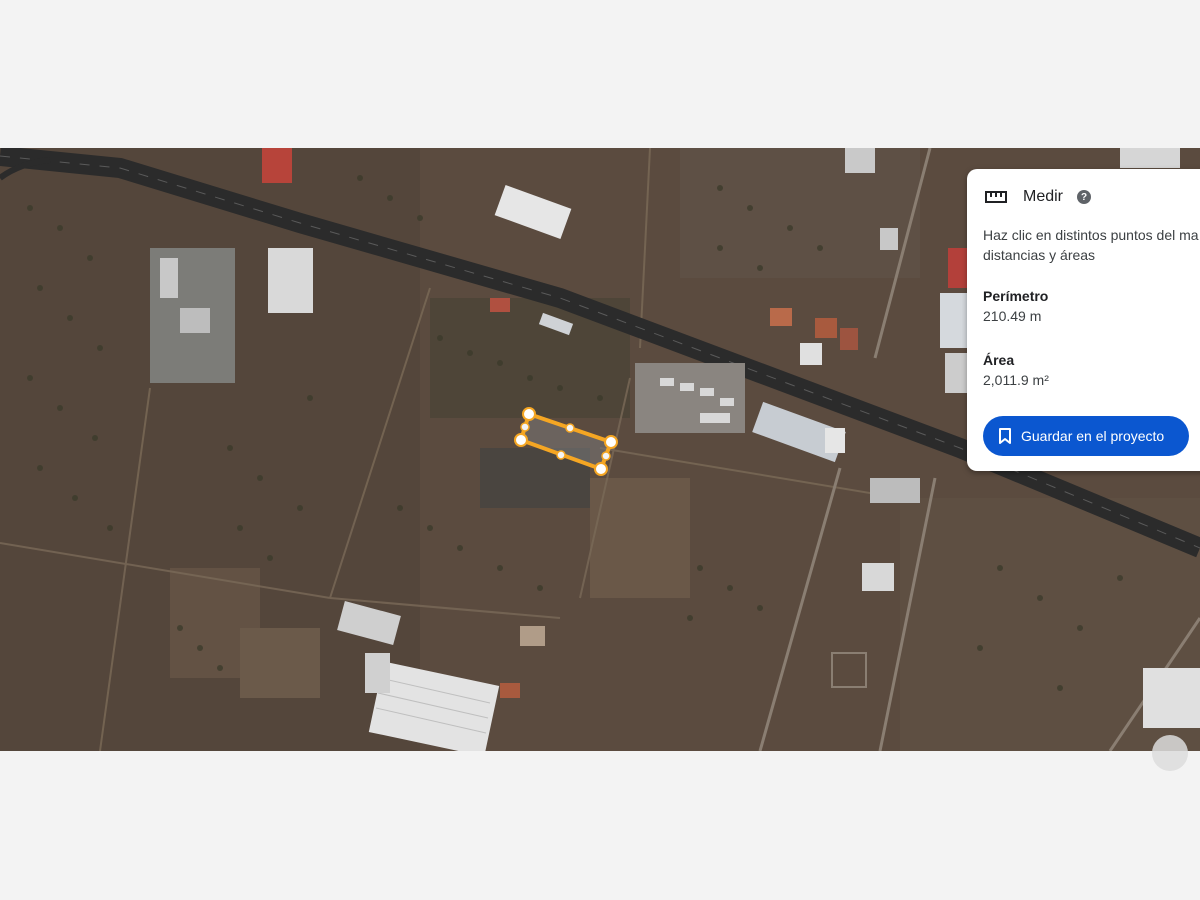  I want to click on map-corner-button, so click(1170, 753).